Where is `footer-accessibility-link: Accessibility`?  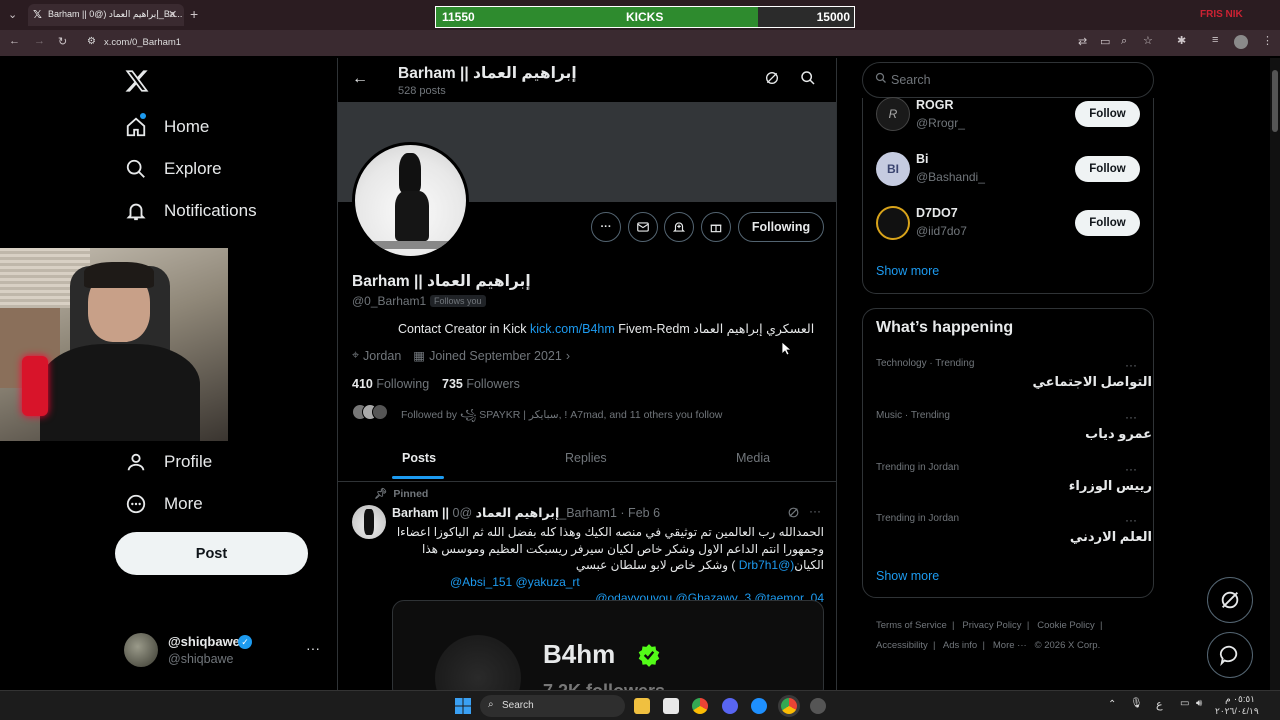
footer-accessibility-link: Accessibility is located at coordinates (902, 645).